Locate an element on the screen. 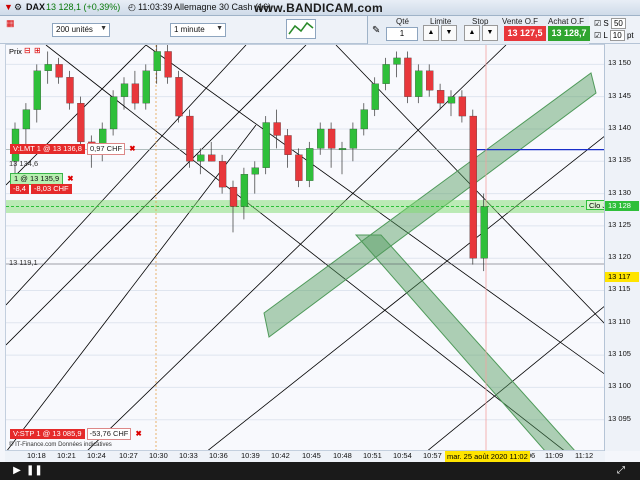 Image resolution: width=640 pixels, height=480 pixels. option-l-value: 10 is located at coordinates (617, 35).